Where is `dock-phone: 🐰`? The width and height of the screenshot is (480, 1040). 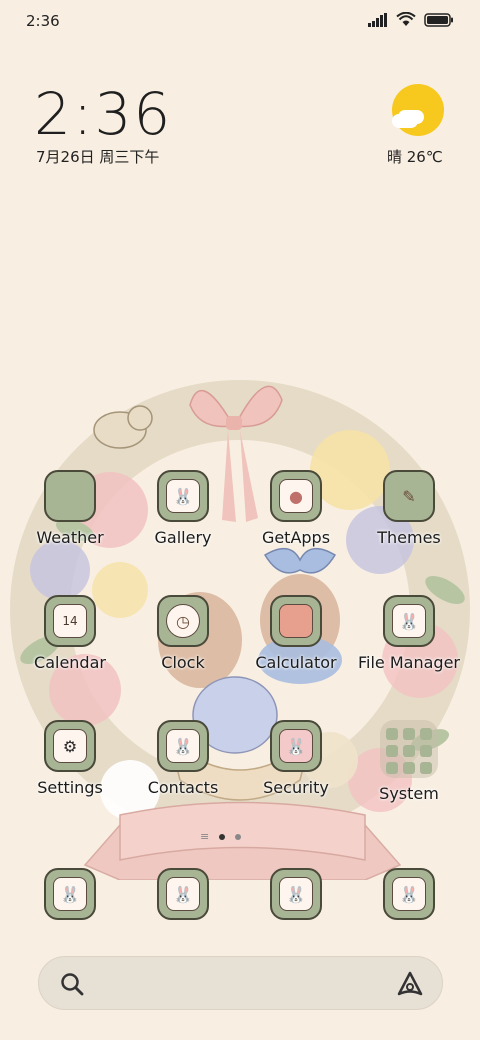
dock-phone: 🐰 is located at coordinates (70, 894).